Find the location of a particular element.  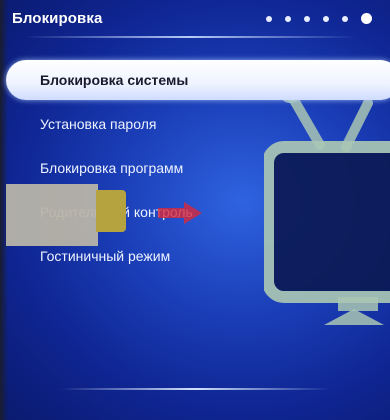

overlay-block is located at coordinates (52, 215).